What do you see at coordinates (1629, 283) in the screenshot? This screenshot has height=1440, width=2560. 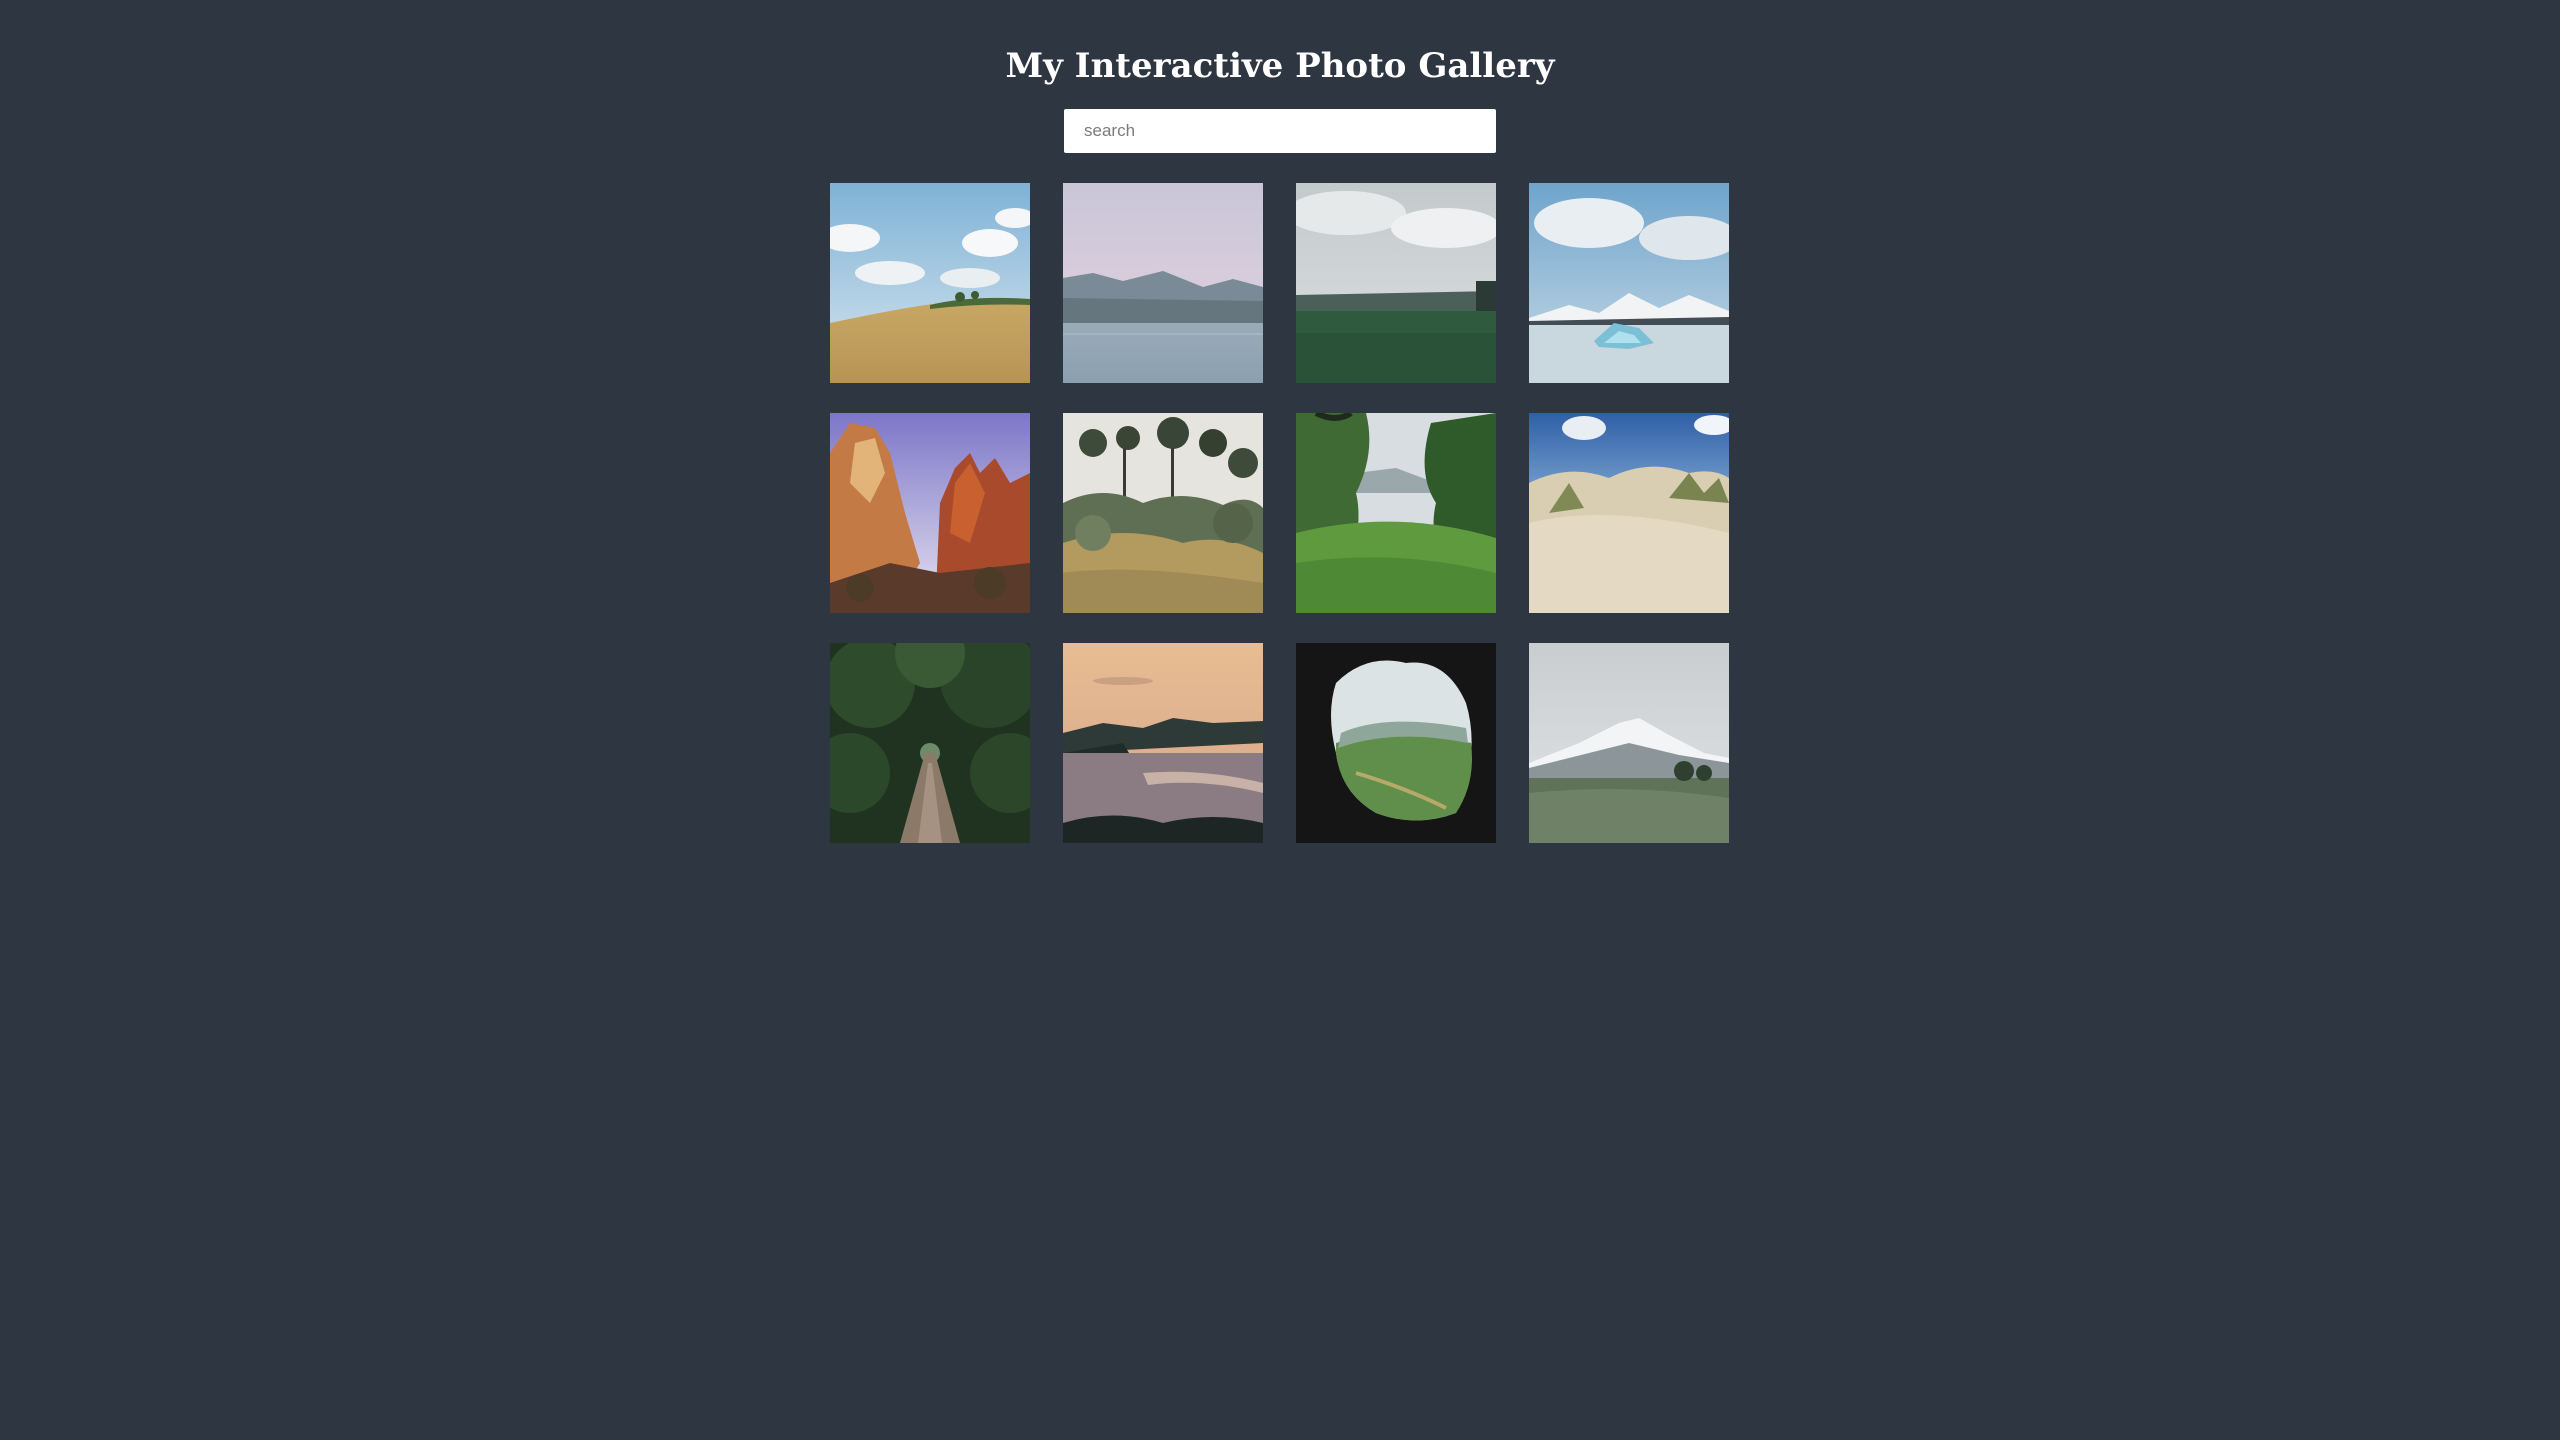 I see `photo-glacier-lagoon` at bounding box center [1629, 283].